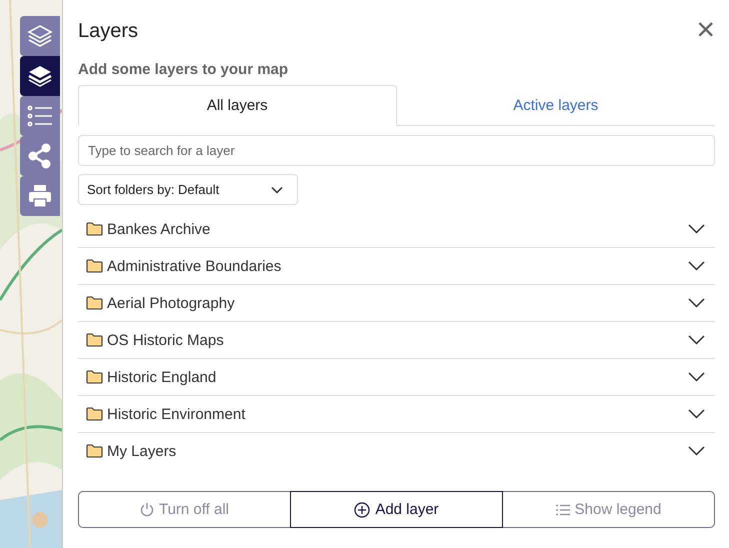 Image resolution: width=729 pixels, height=548 pixels. I want to click on power-icon, so click(147, 509).